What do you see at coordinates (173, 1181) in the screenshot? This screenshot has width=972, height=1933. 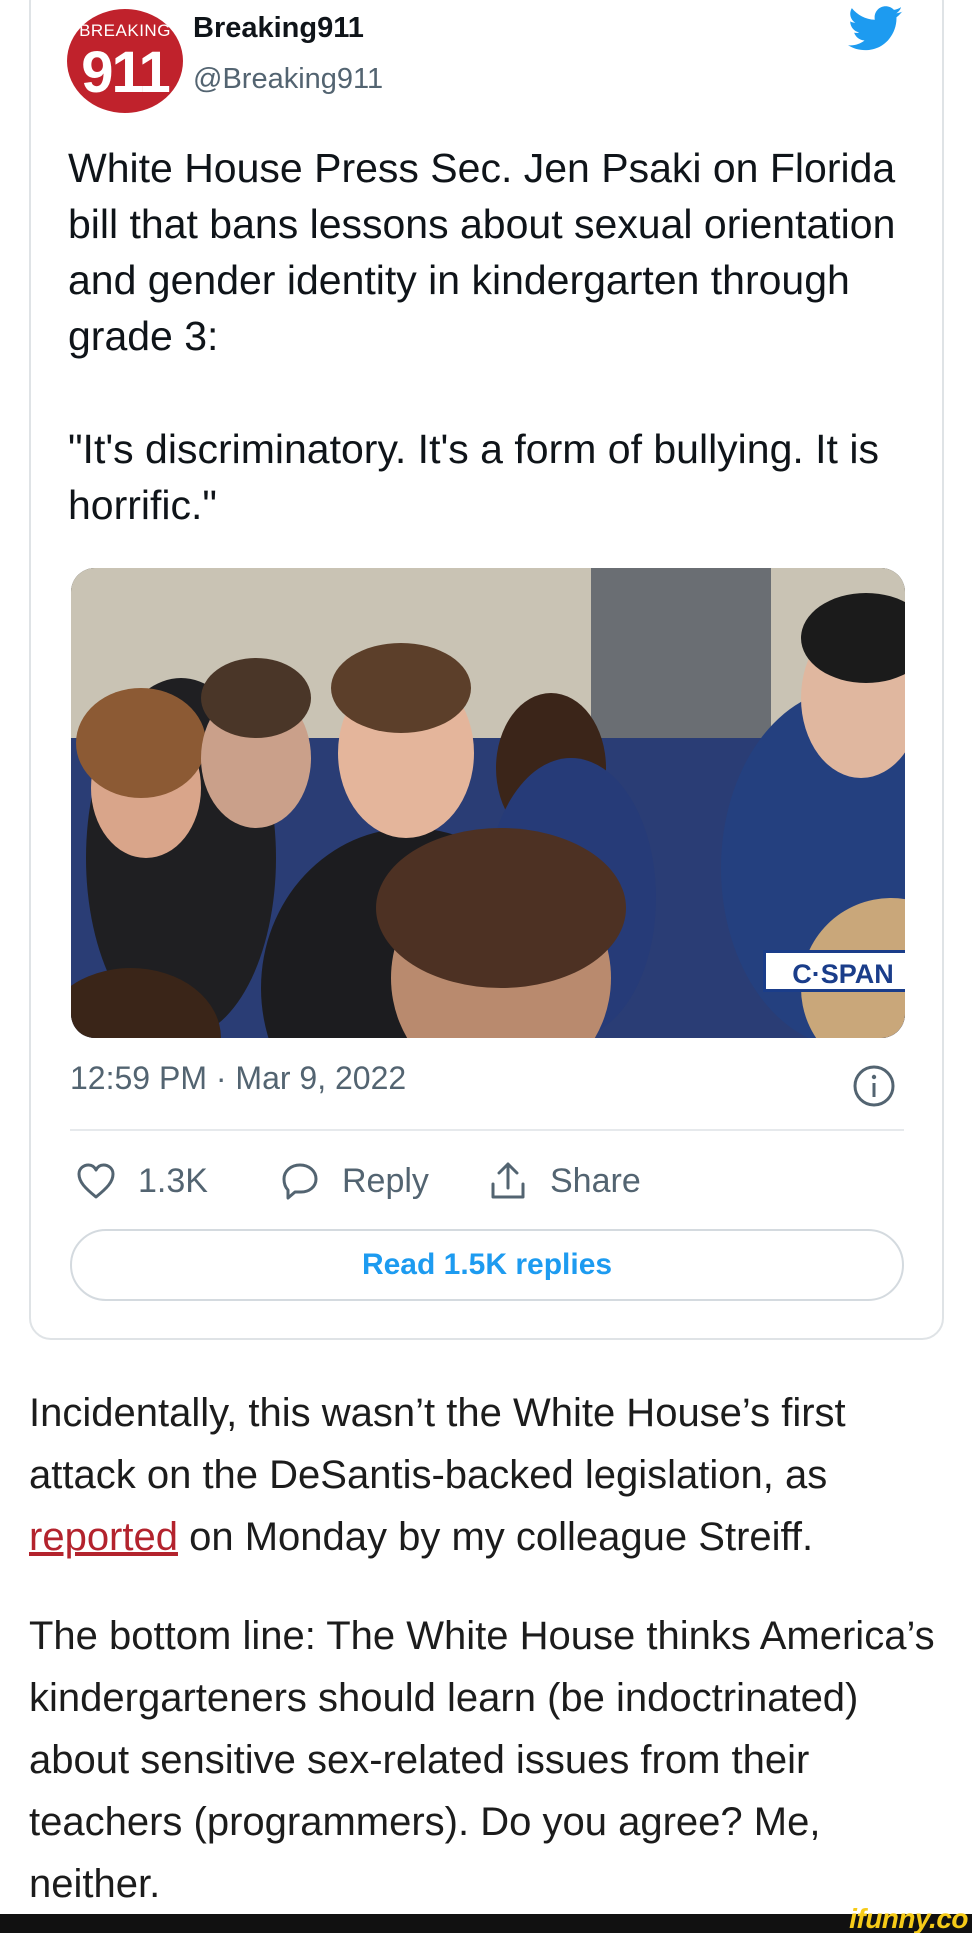 I see `like-count: 1.3K` at bounding box center [173, 1181].